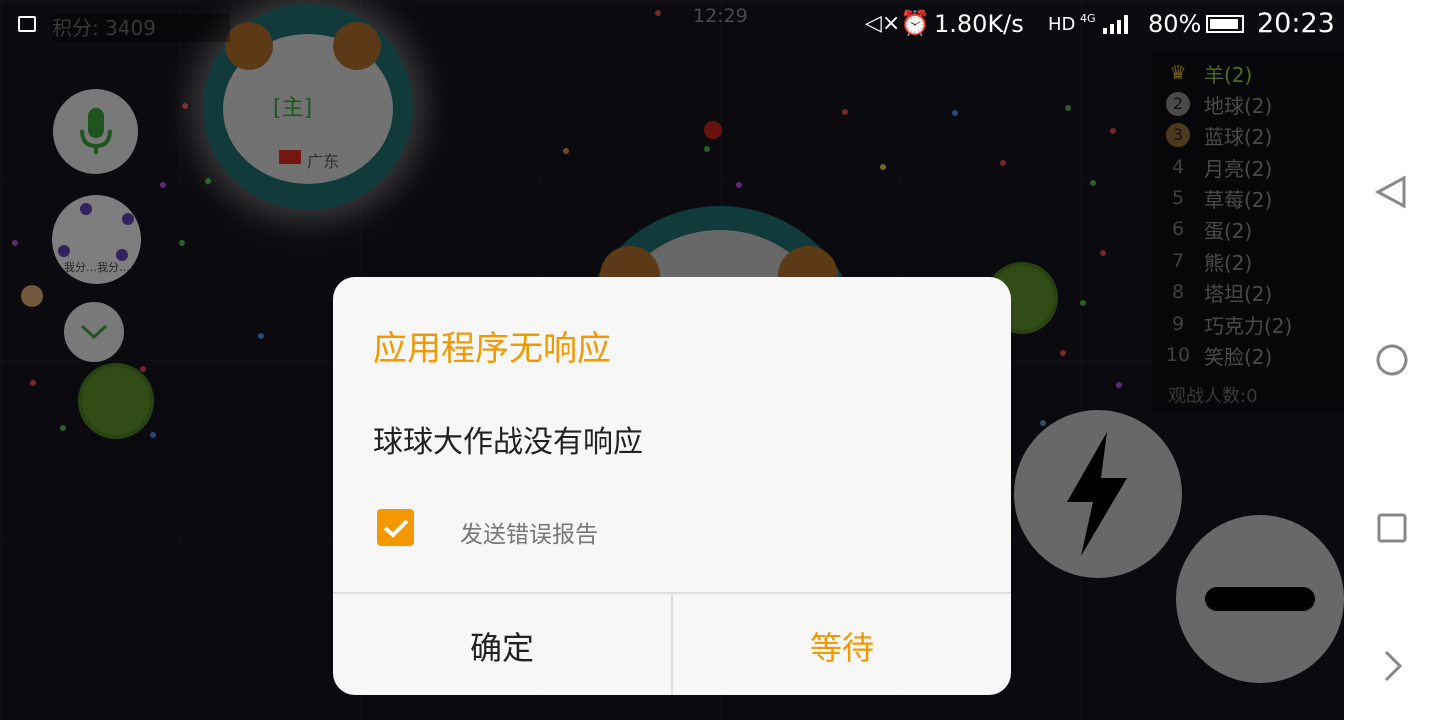  I want to click on navigation-bar, so click(1392, 360).